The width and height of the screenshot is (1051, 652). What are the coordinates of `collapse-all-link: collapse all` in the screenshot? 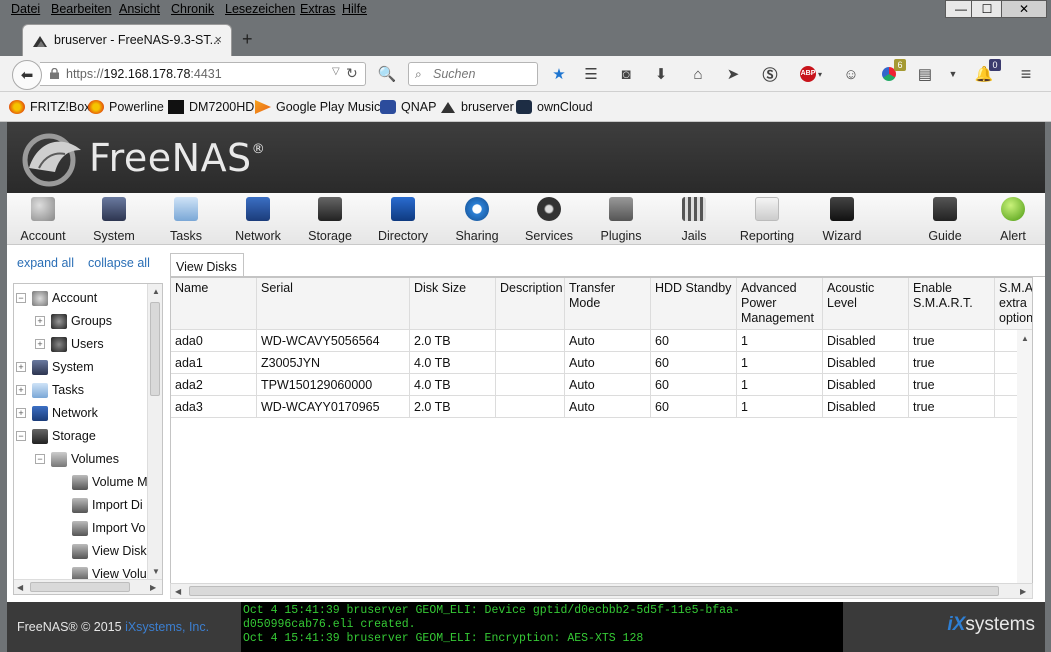 It's located at (119, 263).